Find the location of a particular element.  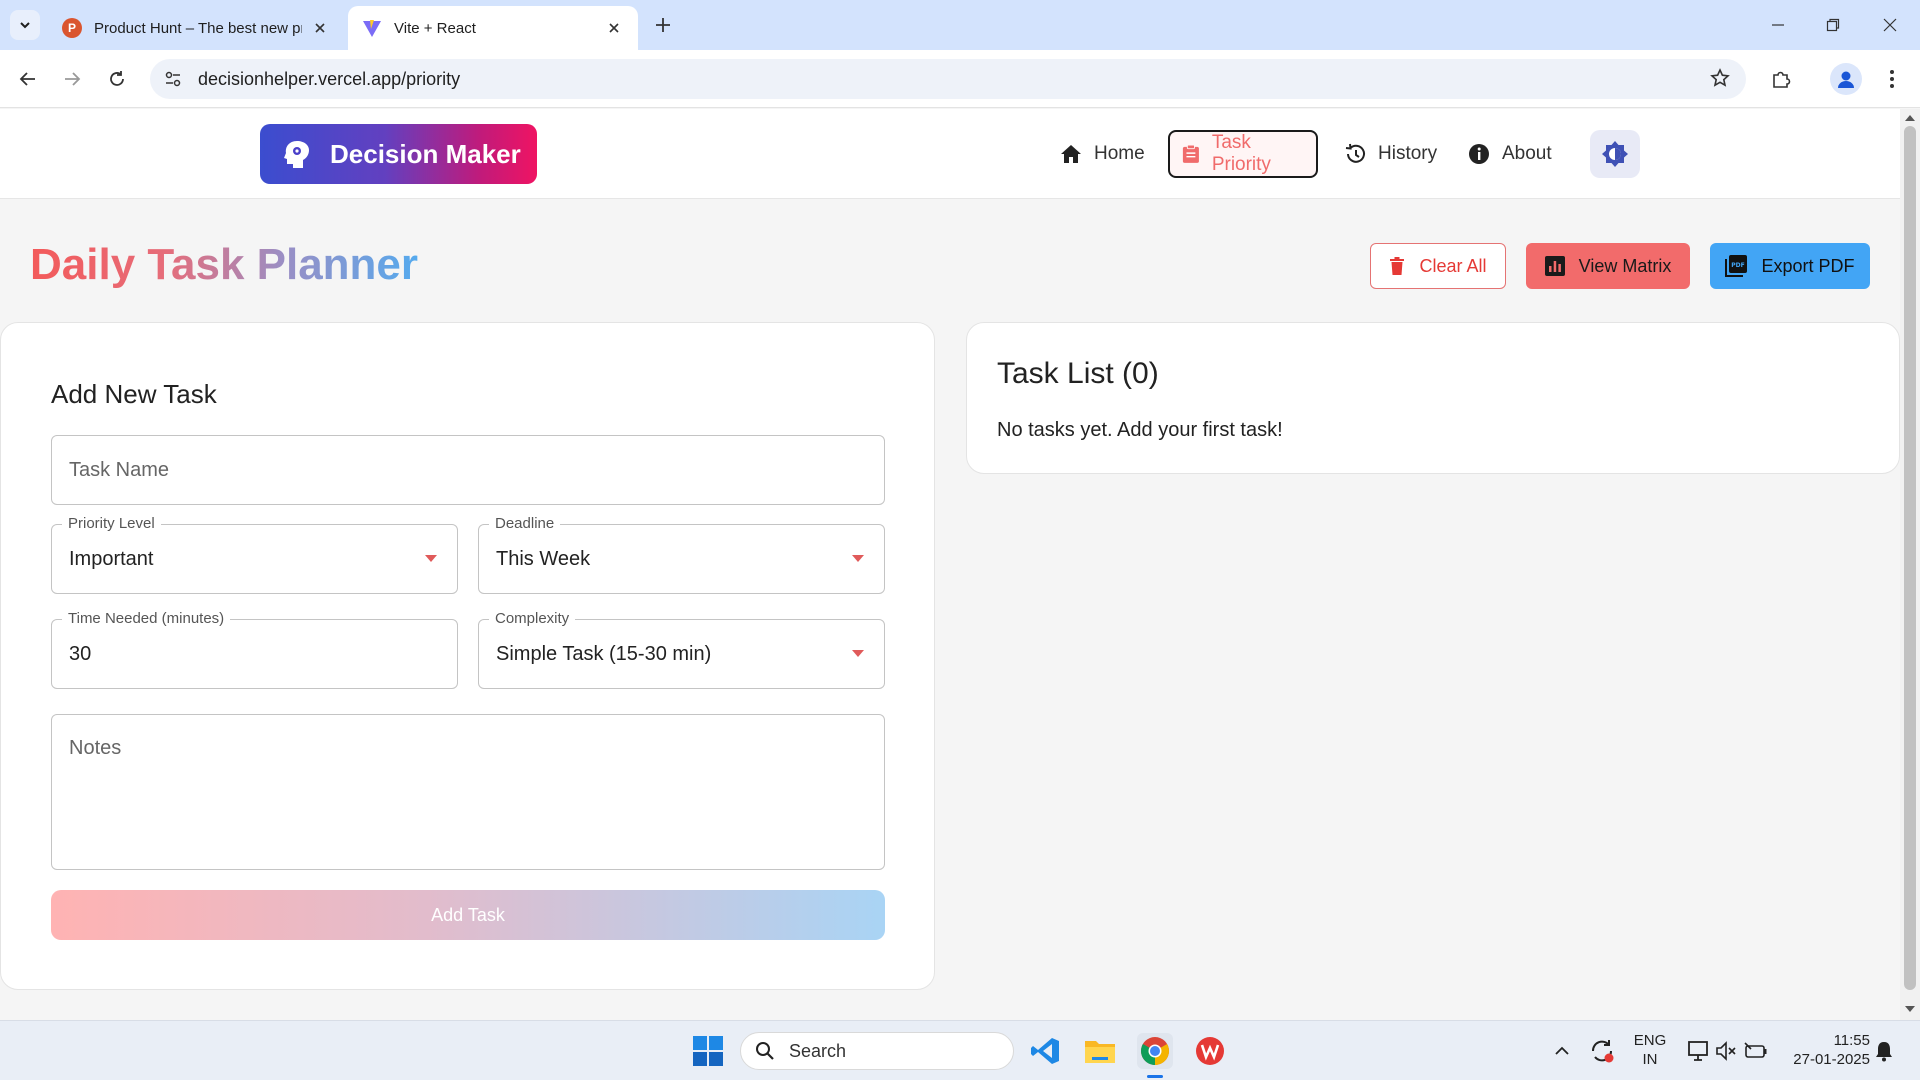

app-logo: Decision Maker is located at coordinates (398, 154).